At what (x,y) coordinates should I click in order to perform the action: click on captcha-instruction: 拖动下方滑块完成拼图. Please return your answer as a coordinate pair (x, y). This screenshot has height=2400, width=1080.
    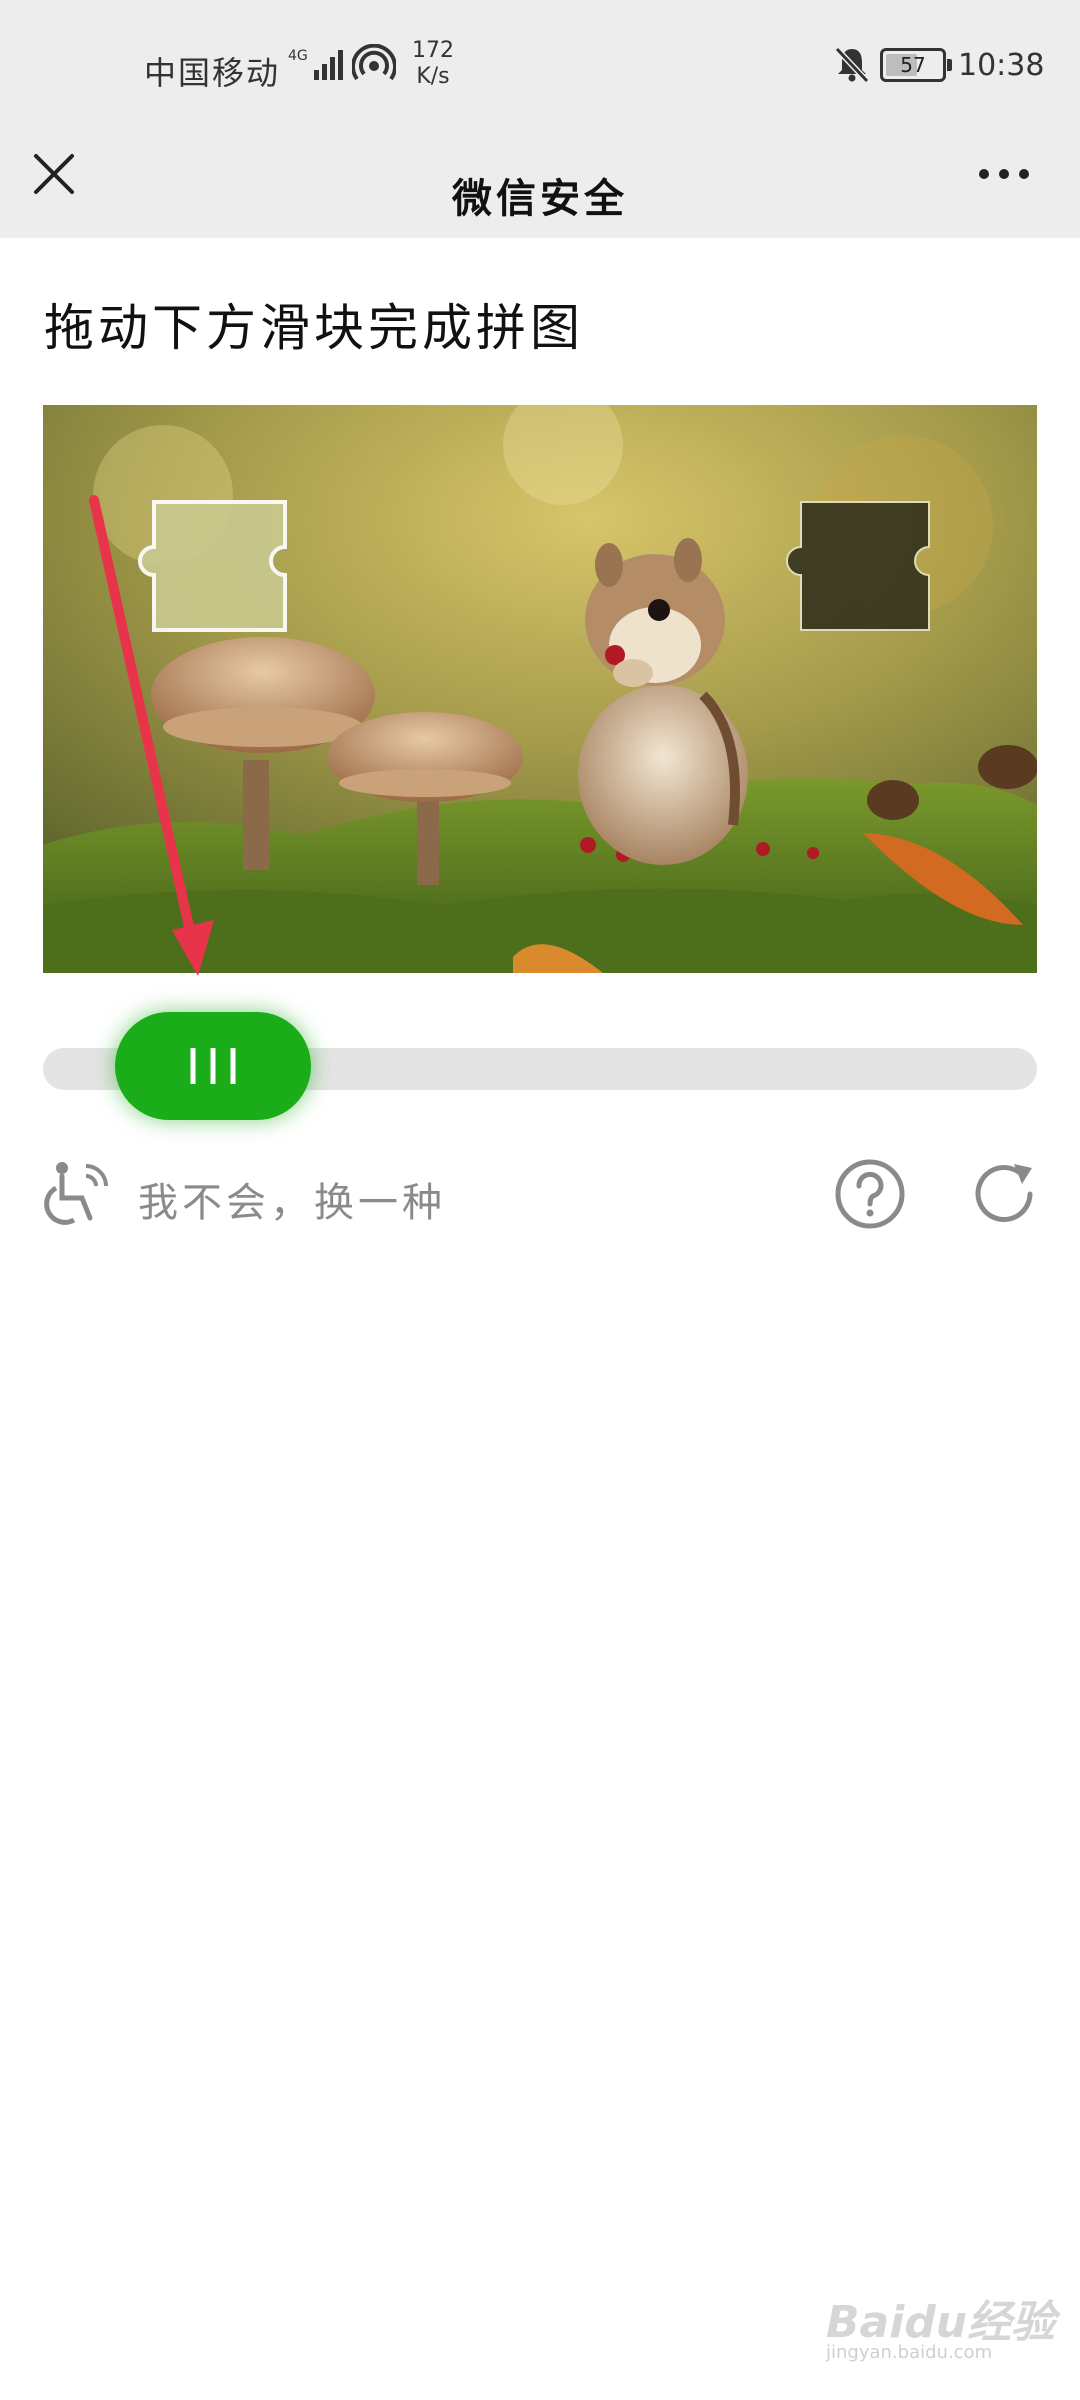
    Looking at the image, I should click on (314, 328).